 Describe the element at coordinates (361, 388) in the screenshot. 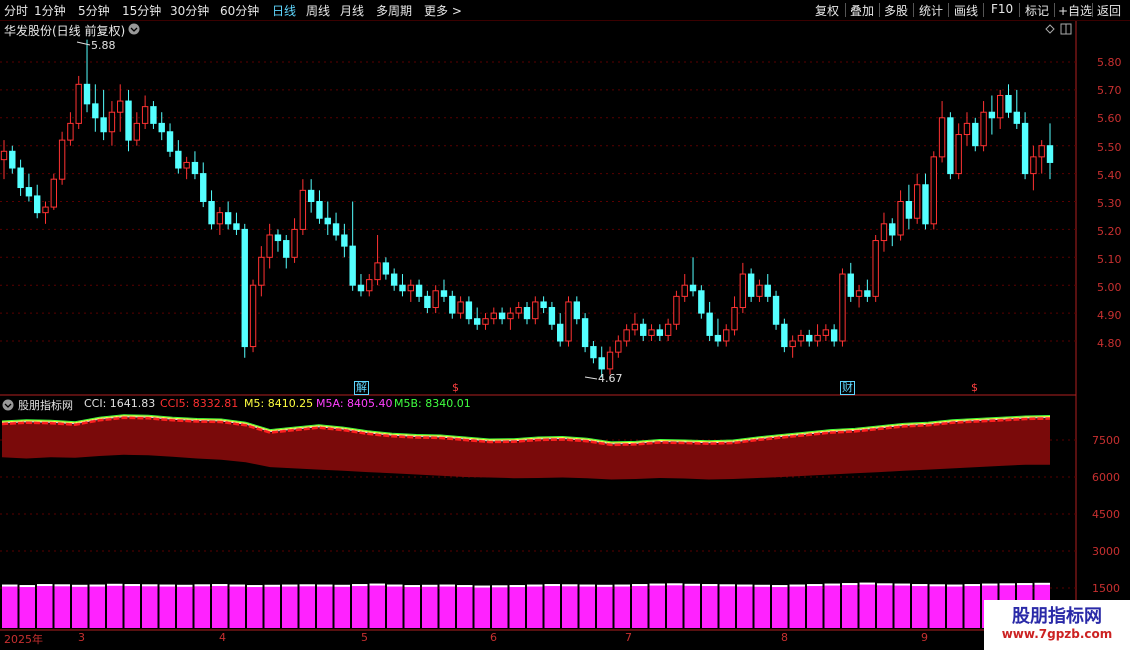

I see `event-marker-unlock: 解` at that location.